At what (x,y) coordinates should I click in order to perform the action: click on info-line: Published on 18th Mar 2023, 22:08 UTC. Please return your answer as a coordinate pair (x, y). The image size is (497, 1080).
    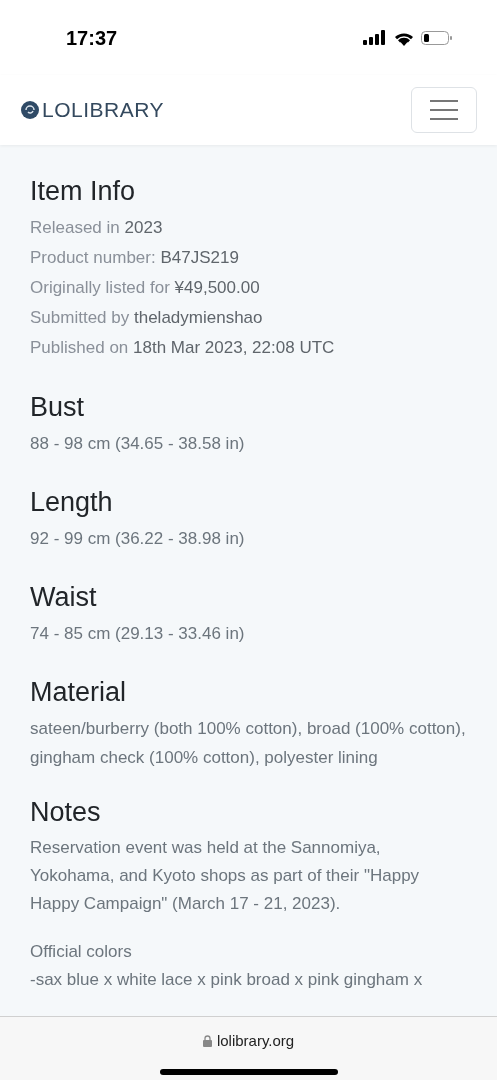
    Looking at the image, I should click on (183, 348).